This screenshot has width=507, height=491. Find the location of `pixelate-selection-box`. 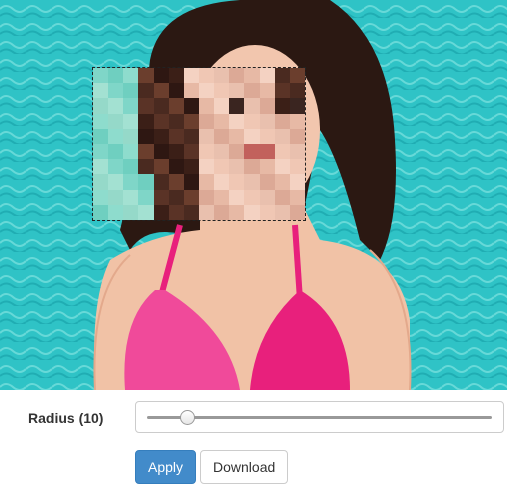

pixelate-selection-box is located at coordinates (199, 144).